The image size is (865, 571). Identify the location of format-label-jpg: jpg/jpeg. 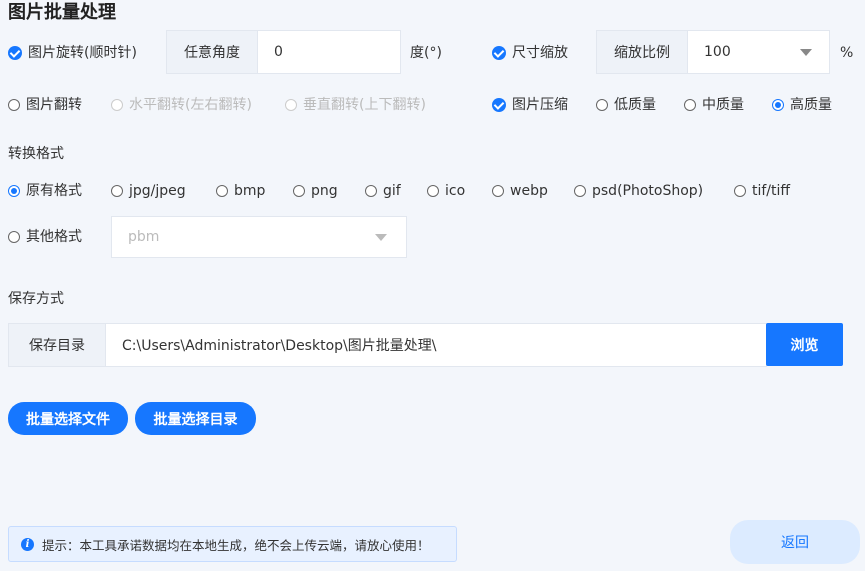
(157, 191).